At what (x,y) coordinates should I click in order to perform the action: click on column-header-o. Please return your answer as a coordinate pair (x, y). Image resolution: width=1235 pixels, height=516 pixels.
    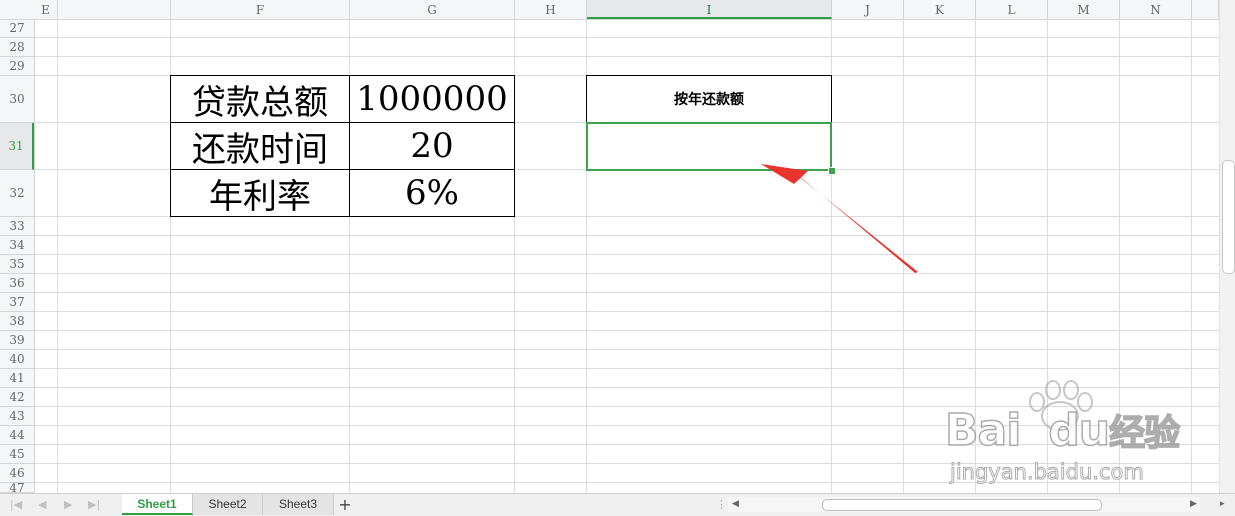
    Looking at the image, I should click on (1205, 9).